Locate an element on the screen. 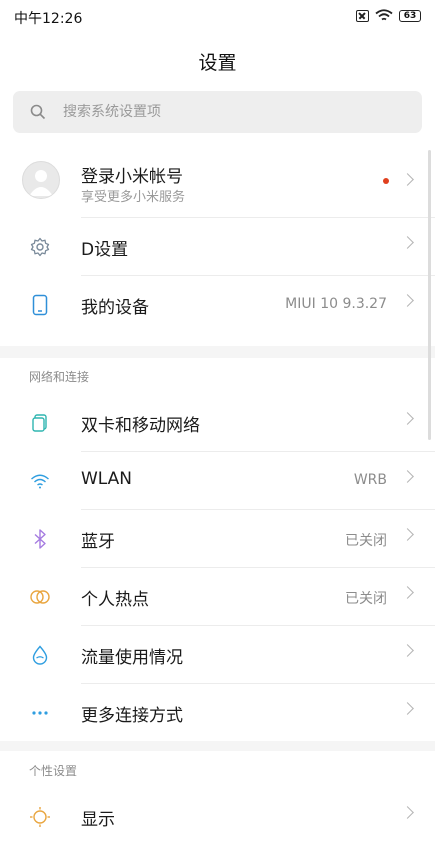 The height and width of the screenshot is (846, 435). row-label: 我的设备 is located at coordinates (115, 308).